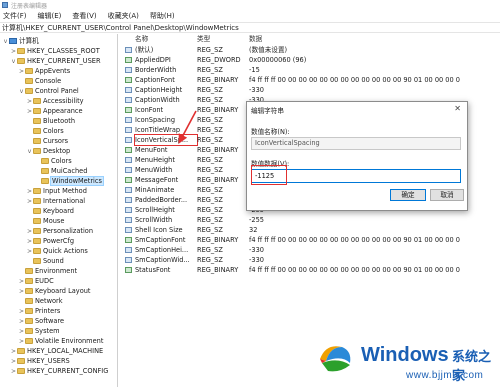  What do you see at coordinates (56, 141) in the screenshot?
I see `tree-item-label: Cursors` at bounding box center [56, 141].